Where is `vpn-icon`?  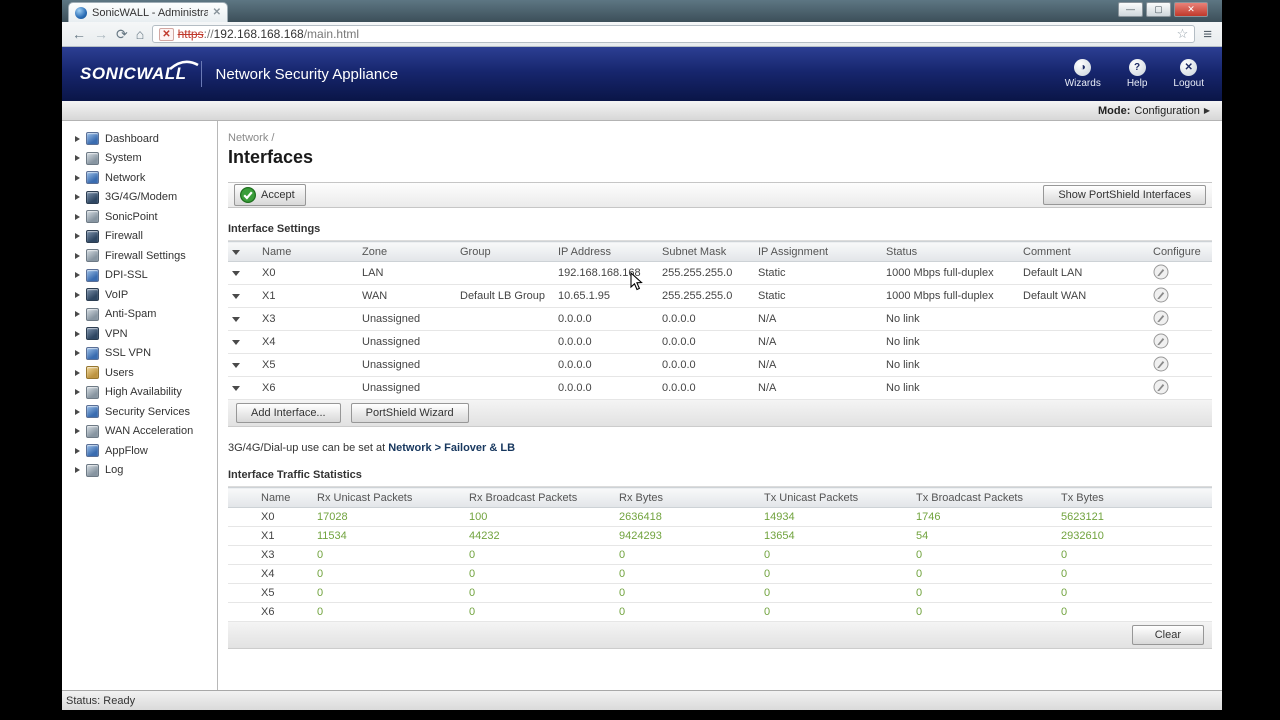
vpn-icon is located at coordinates (92, 334).